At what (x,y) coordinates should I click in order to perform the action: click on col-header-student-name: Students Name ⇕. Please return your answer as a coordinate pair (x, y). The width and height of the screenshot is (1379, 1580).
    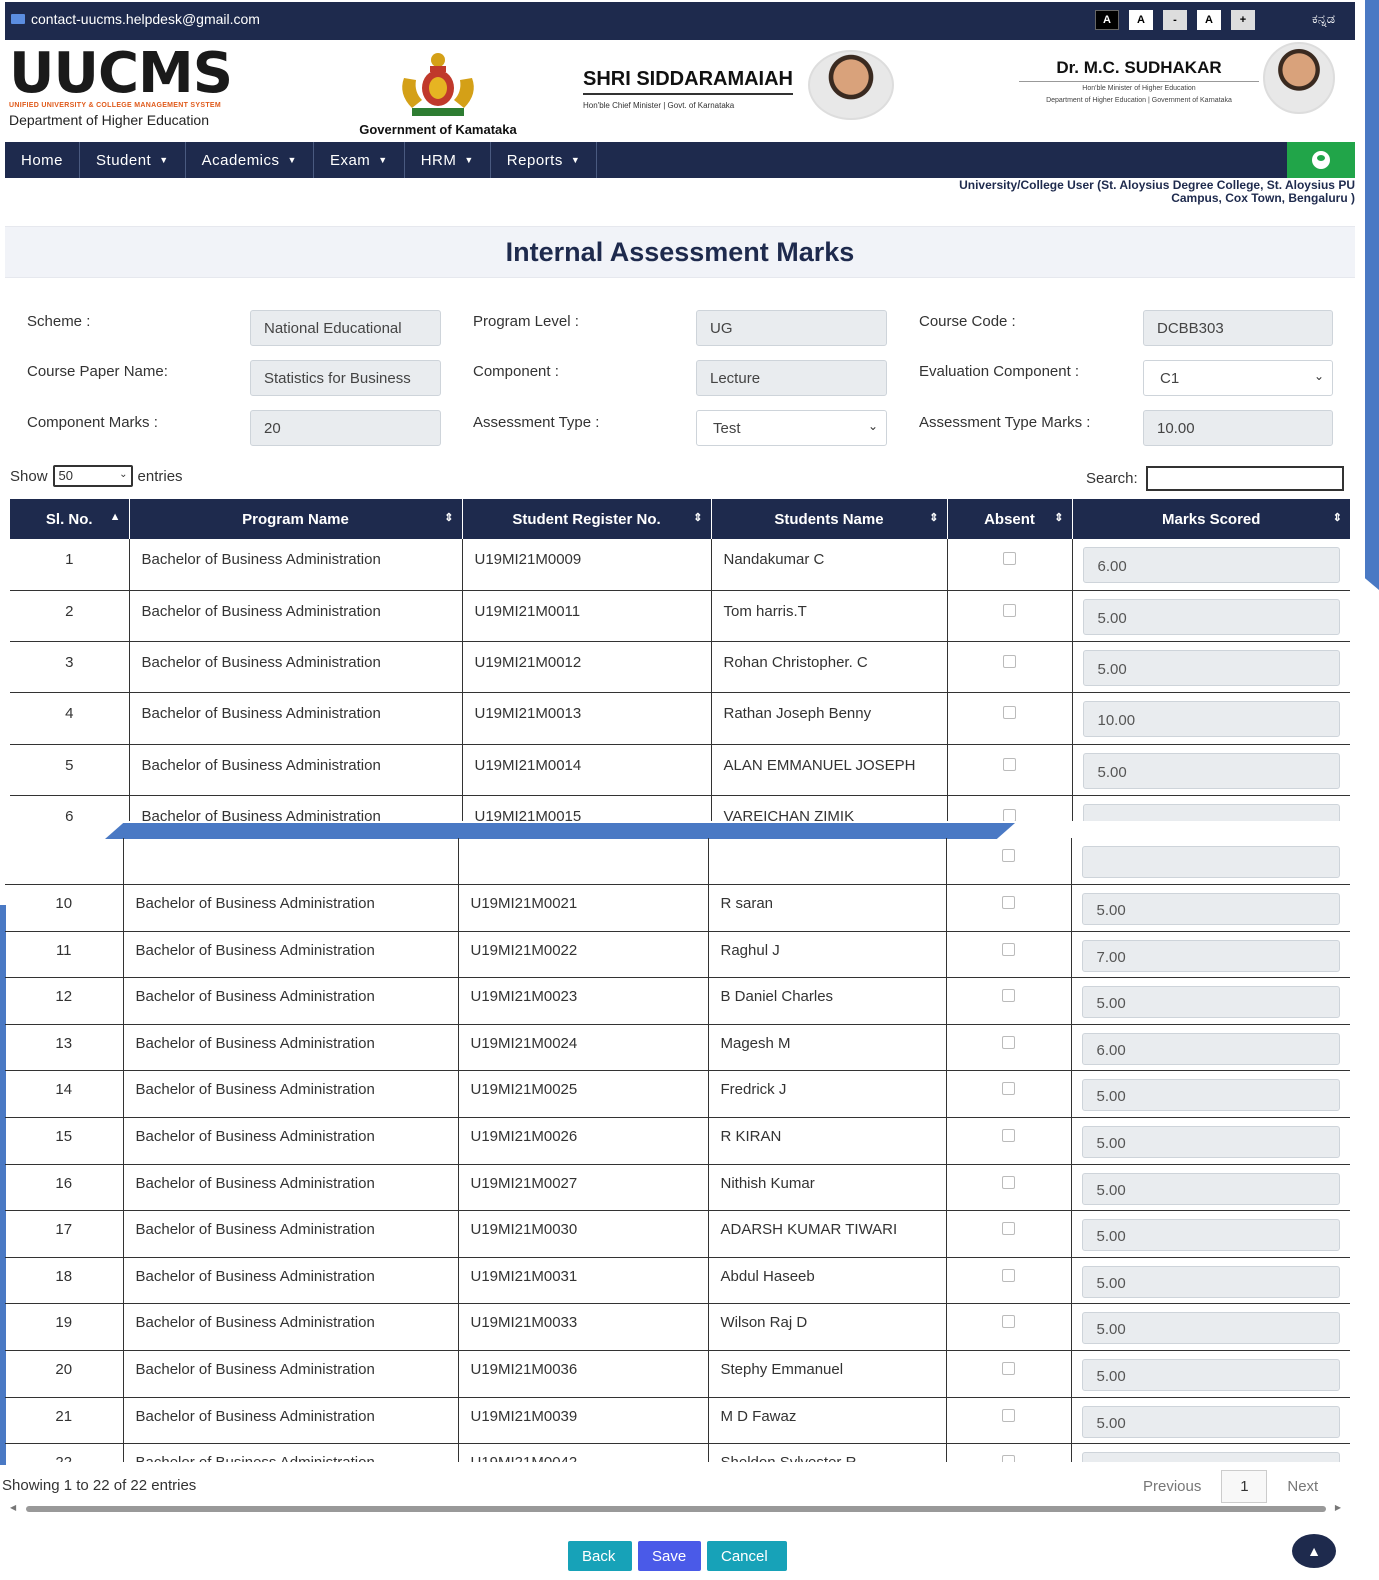
    Looking at the image, I should click on (829, 519).